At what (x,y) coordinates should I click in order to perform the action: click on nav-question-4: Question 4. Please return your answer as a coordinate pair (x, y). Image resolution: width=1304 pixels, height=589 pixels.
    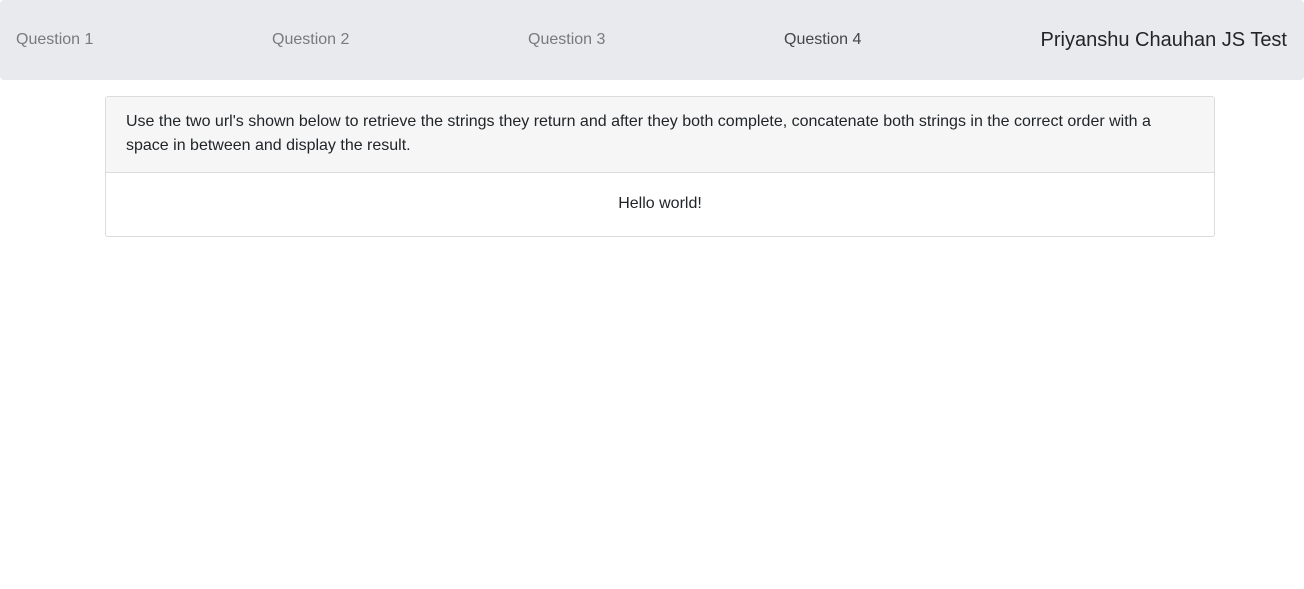
    Looking at the image, I should click on (822, 40).